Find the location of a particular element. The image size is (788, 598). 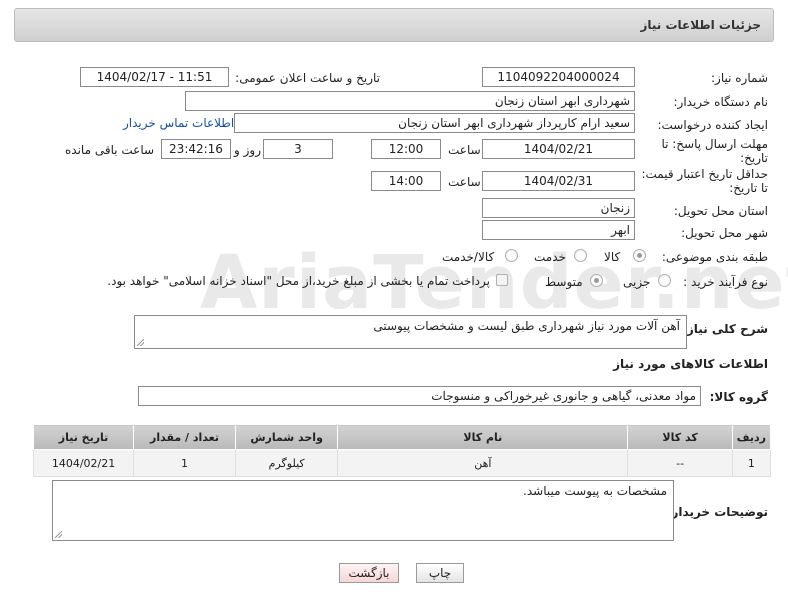

process-radio-minor is located at coordinates (664, 280).